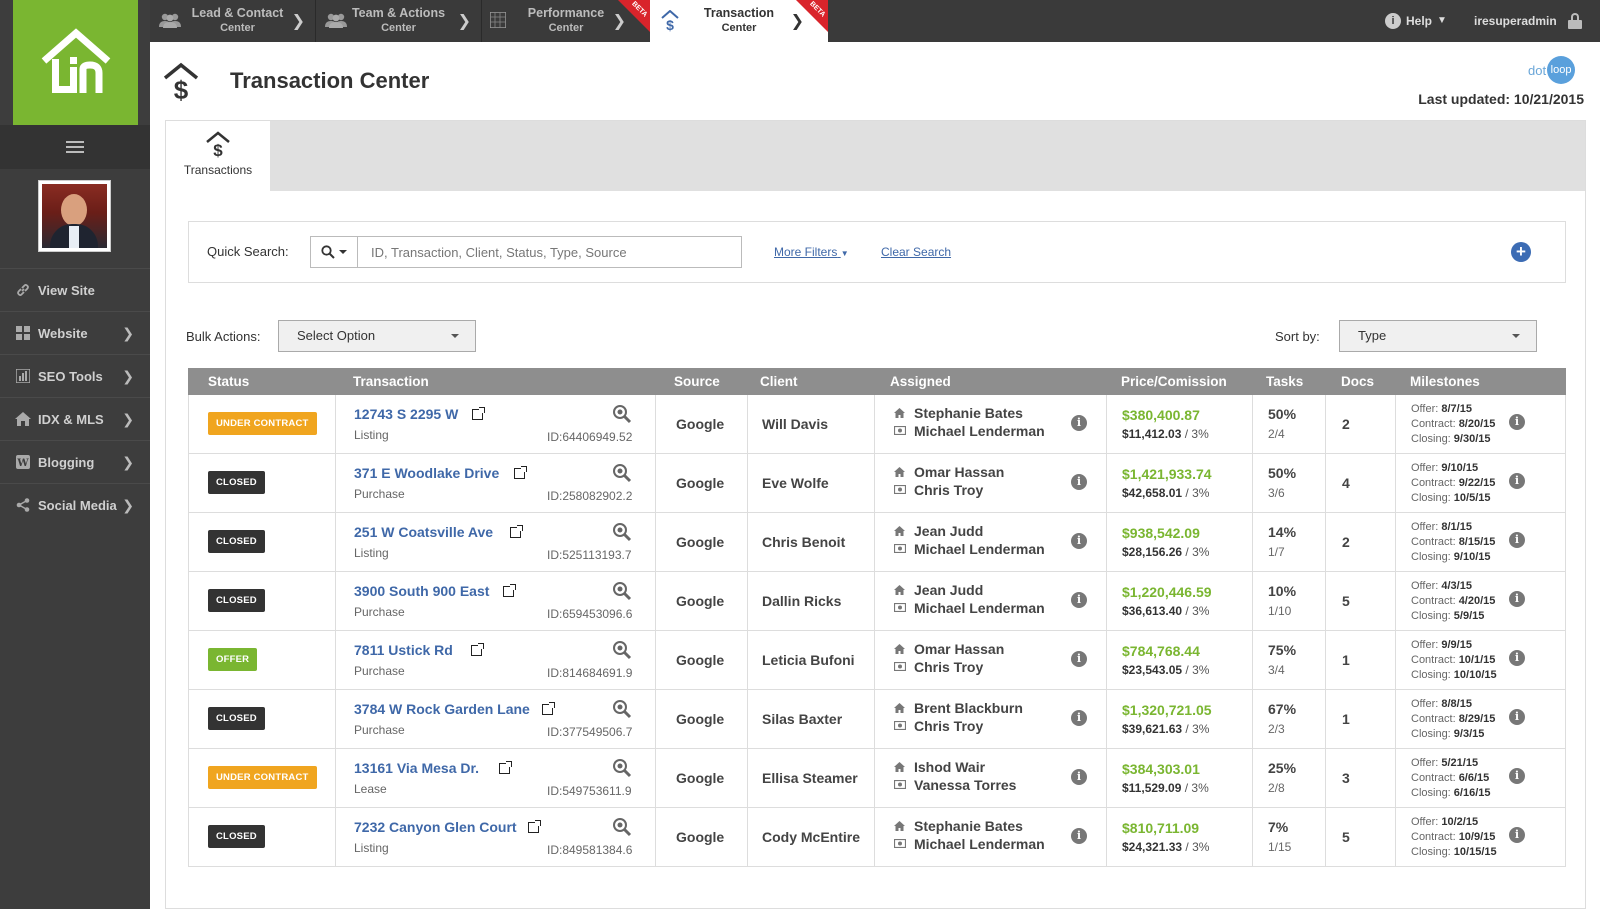 The width and height of the screenshot is (1600, 909). Describe the element at coordinates (1575, 21) in the screenshot. I see `lock-icon` at that location.